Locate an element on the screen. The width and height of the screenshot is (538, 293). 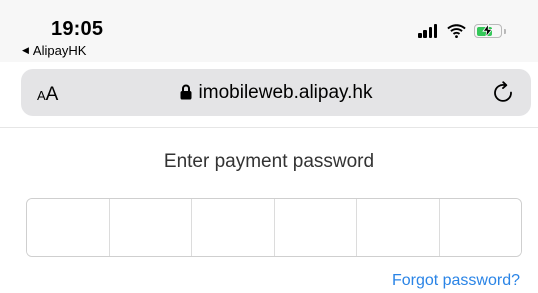
header-divider is located at coordinates (269, 127).